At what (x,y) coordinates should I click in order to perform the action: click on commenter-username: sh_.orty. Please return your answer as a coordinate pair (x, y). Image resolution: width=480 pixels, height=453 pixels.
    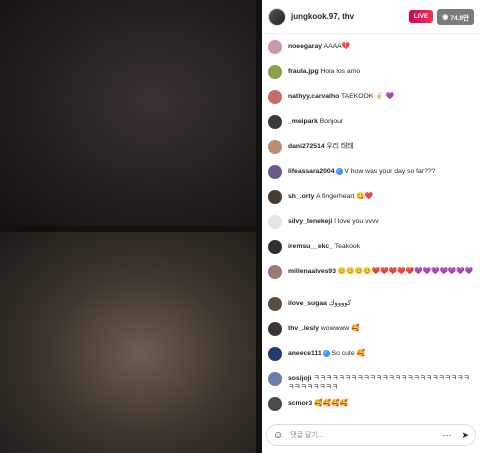
    Looking at the image, I should click on (301, 196).